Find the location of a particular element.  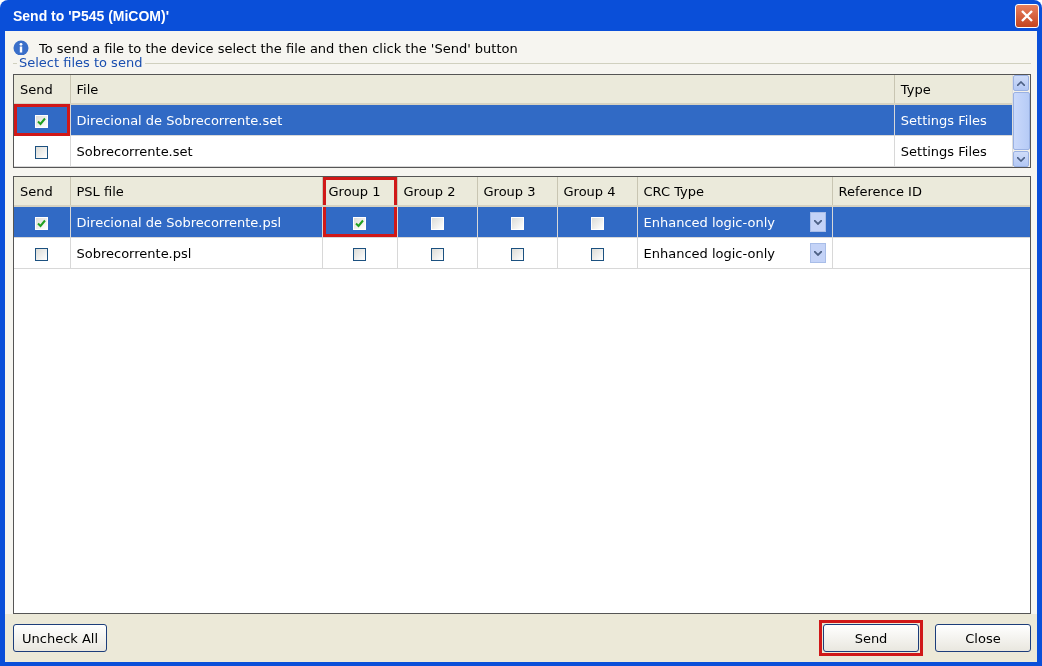

crc-type-dropdown: Enhanced logic-only is located at coordinates (734, 253).